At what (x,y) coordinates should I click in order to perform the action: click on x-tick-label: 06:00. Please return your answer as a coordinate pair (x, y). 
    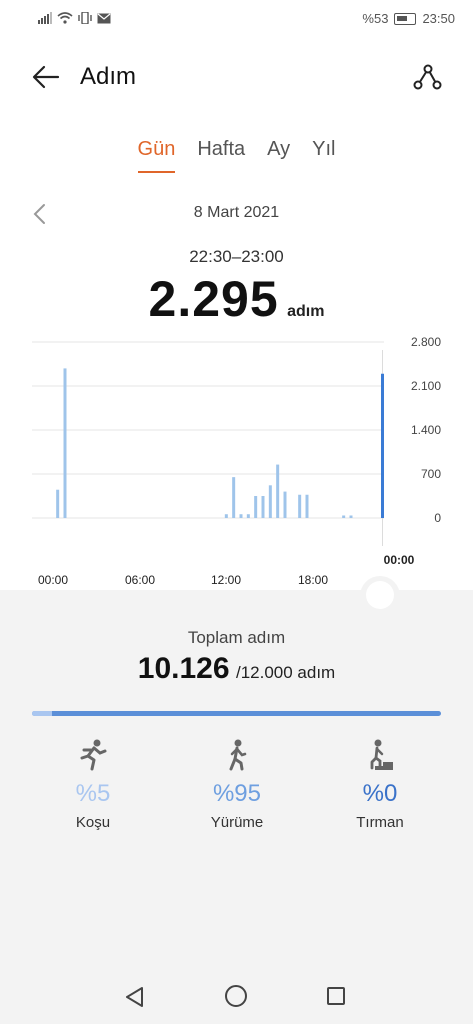
    Looking at the image, I should click on (140, 580).